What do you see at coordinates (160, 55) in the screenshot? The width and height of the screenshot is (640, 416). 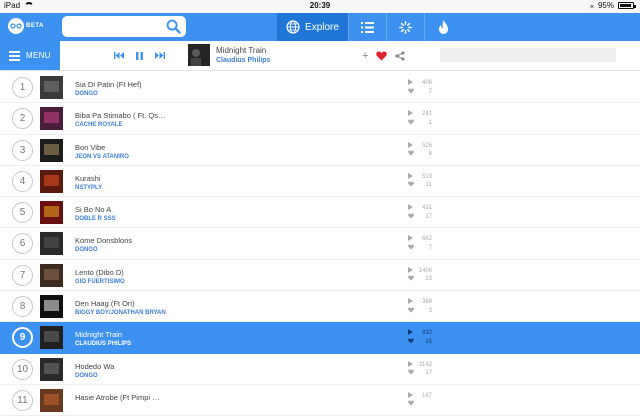 I see `next-icon` at bounding box center [160, 55].